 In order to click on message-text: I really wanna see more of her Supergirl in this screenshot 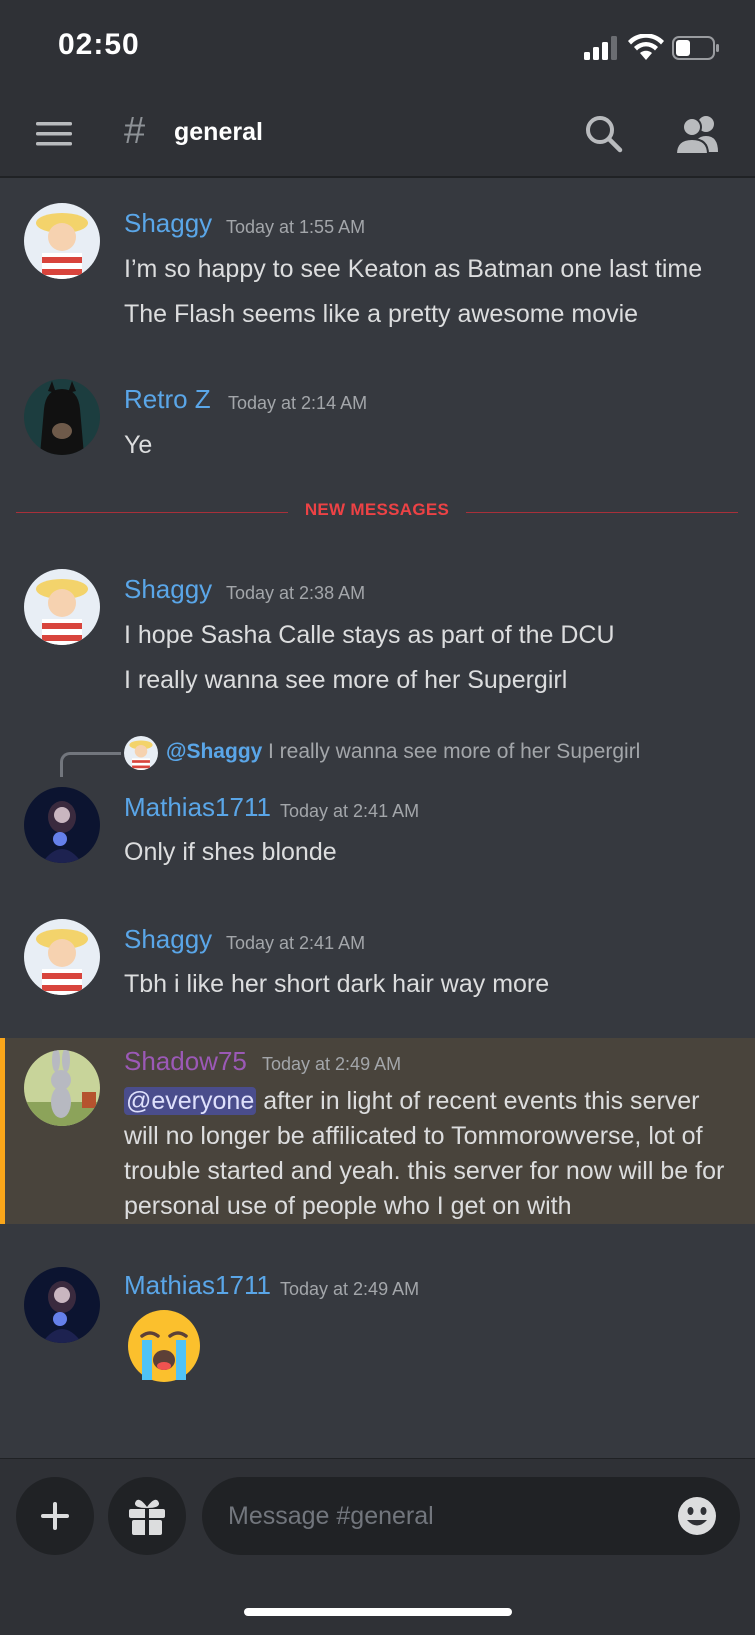, I will do `click(346, 680)`.